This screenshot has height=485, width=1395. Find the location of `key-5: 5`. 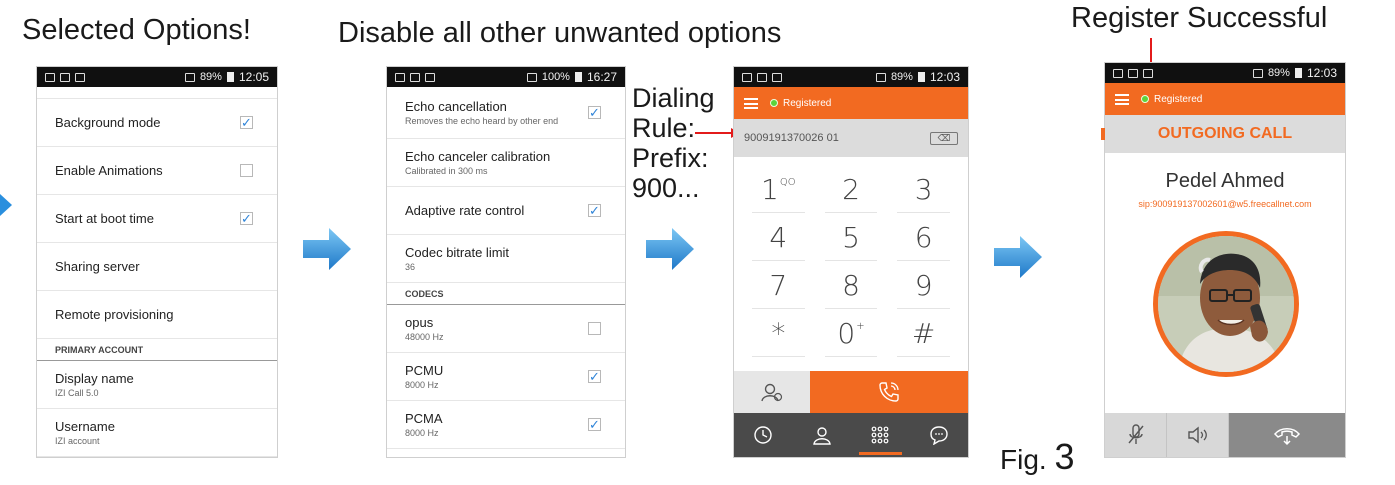

key-5: 5 is located at coordinates (851, 238).